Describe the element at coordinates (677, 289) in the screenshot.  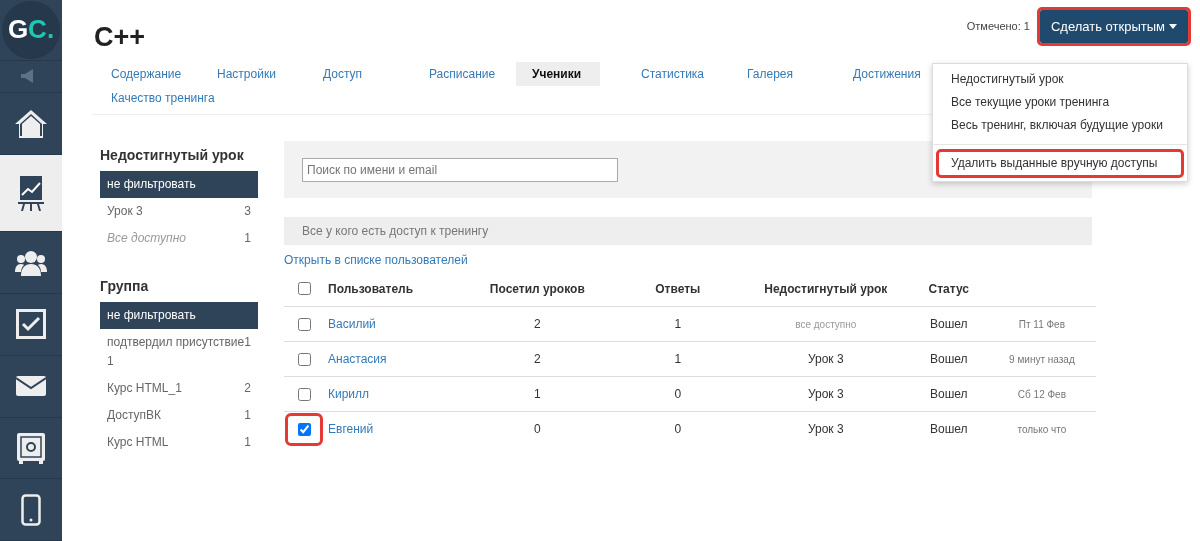
I see `column-header: Ответы` at that location.